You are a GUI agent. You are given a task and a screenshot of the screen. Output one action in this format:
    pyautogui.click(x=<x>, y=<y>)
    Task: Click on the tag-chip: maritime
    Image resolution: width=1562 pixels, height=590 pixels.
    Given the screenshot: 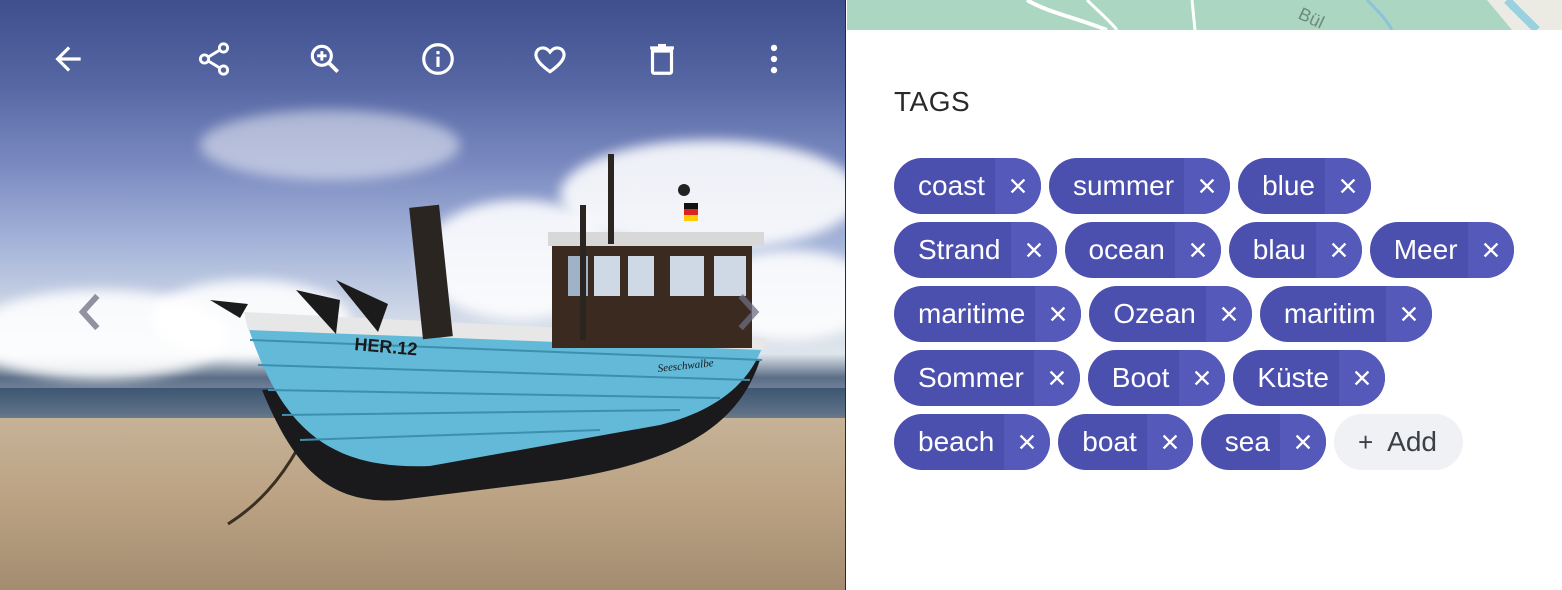 What is the action you would take?
    pyautogui.click(x=988, y=314)
    